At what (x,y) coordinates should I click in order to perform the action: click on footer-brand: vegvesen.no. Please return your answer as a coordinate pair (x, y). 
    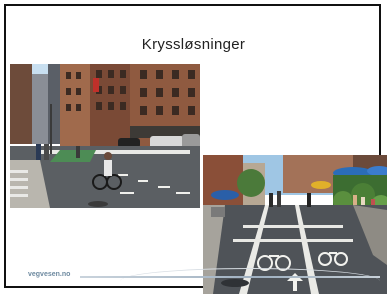
    Looking at the image, I should click on (49, 274).